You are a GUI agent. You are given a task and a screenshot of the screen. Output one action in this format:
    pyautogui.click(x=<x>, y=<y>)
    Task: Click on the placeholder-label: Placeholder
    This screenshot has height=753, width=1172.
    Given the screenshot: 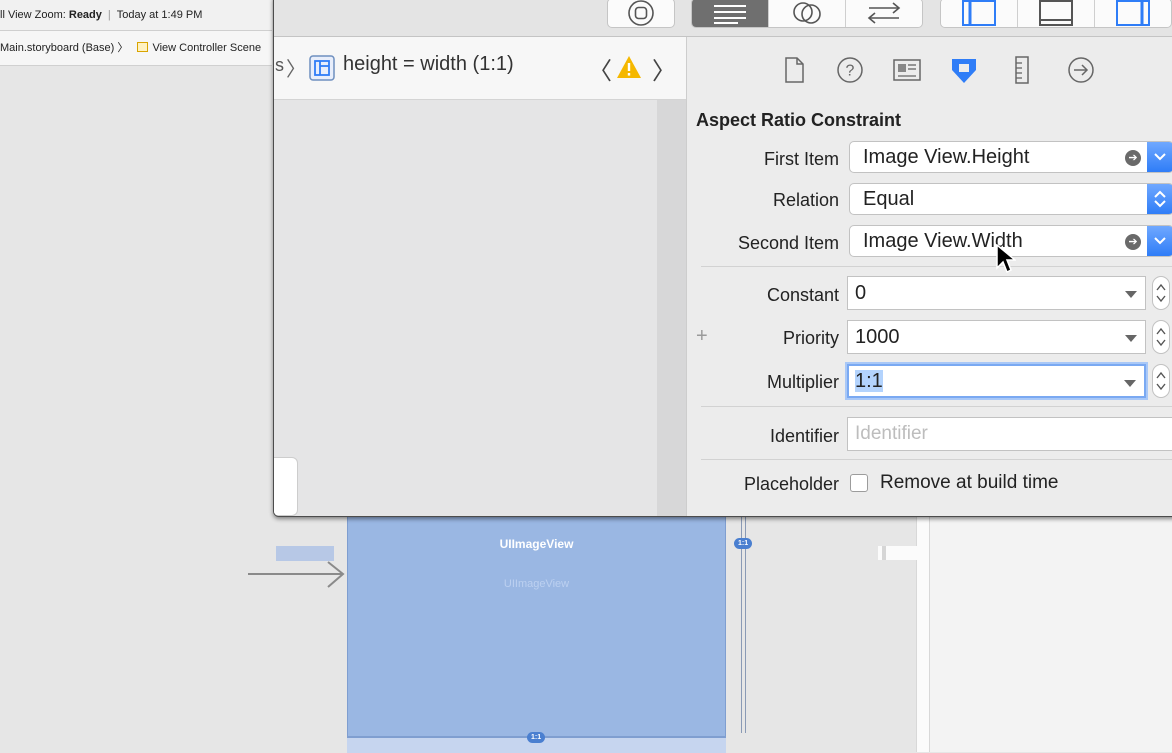 What is the action you would take?
    pyautogui.click(x=791, y=484)
    